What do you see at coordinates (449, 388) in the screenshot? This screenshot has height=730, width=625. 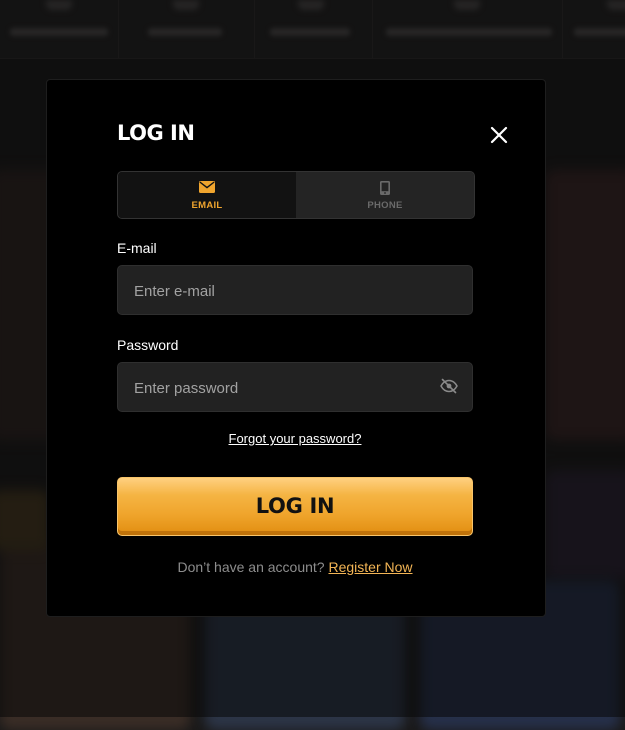 I see `eye-slash-icon` at bounding box center [449, 388].